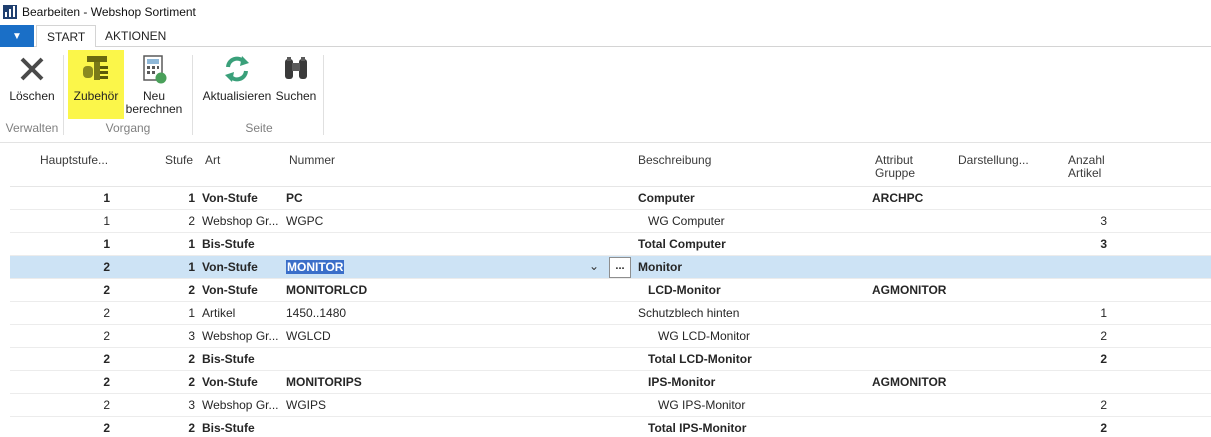  I want to click on refresh-button: Aktualisieren, so click(237, 83).